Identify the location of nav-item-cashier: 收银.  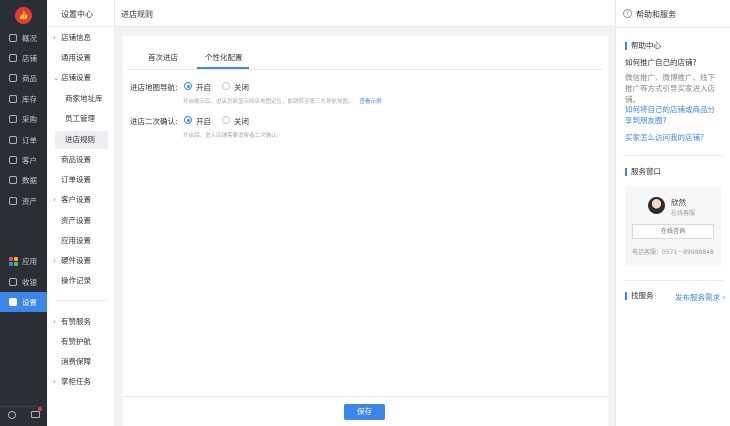
(23, 282).